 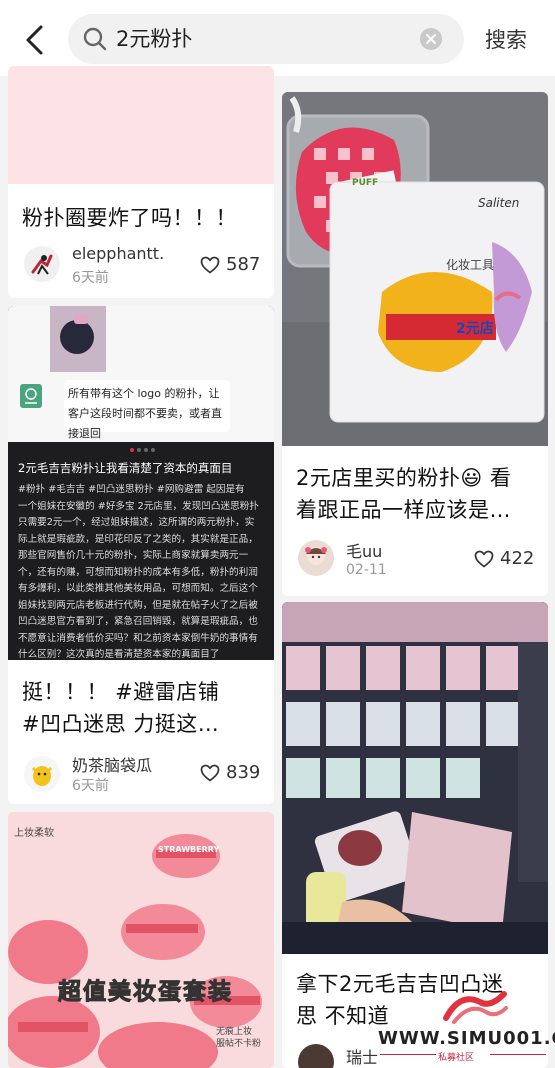 What do you see at coordinates (404, 478) in the screenshot?
I see `card-title-line-1: 2元店里买的粉扑😃 看` at bounding box center [404, 478].